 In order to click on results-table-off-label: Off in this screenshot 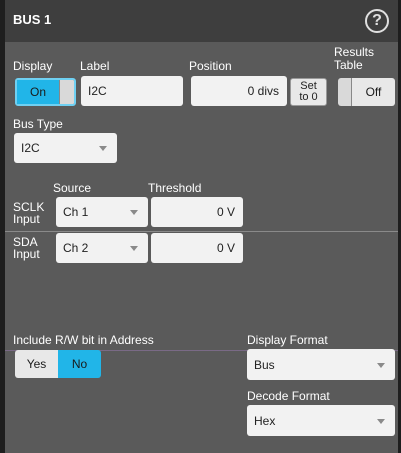, I will do `click(373, 92)`.